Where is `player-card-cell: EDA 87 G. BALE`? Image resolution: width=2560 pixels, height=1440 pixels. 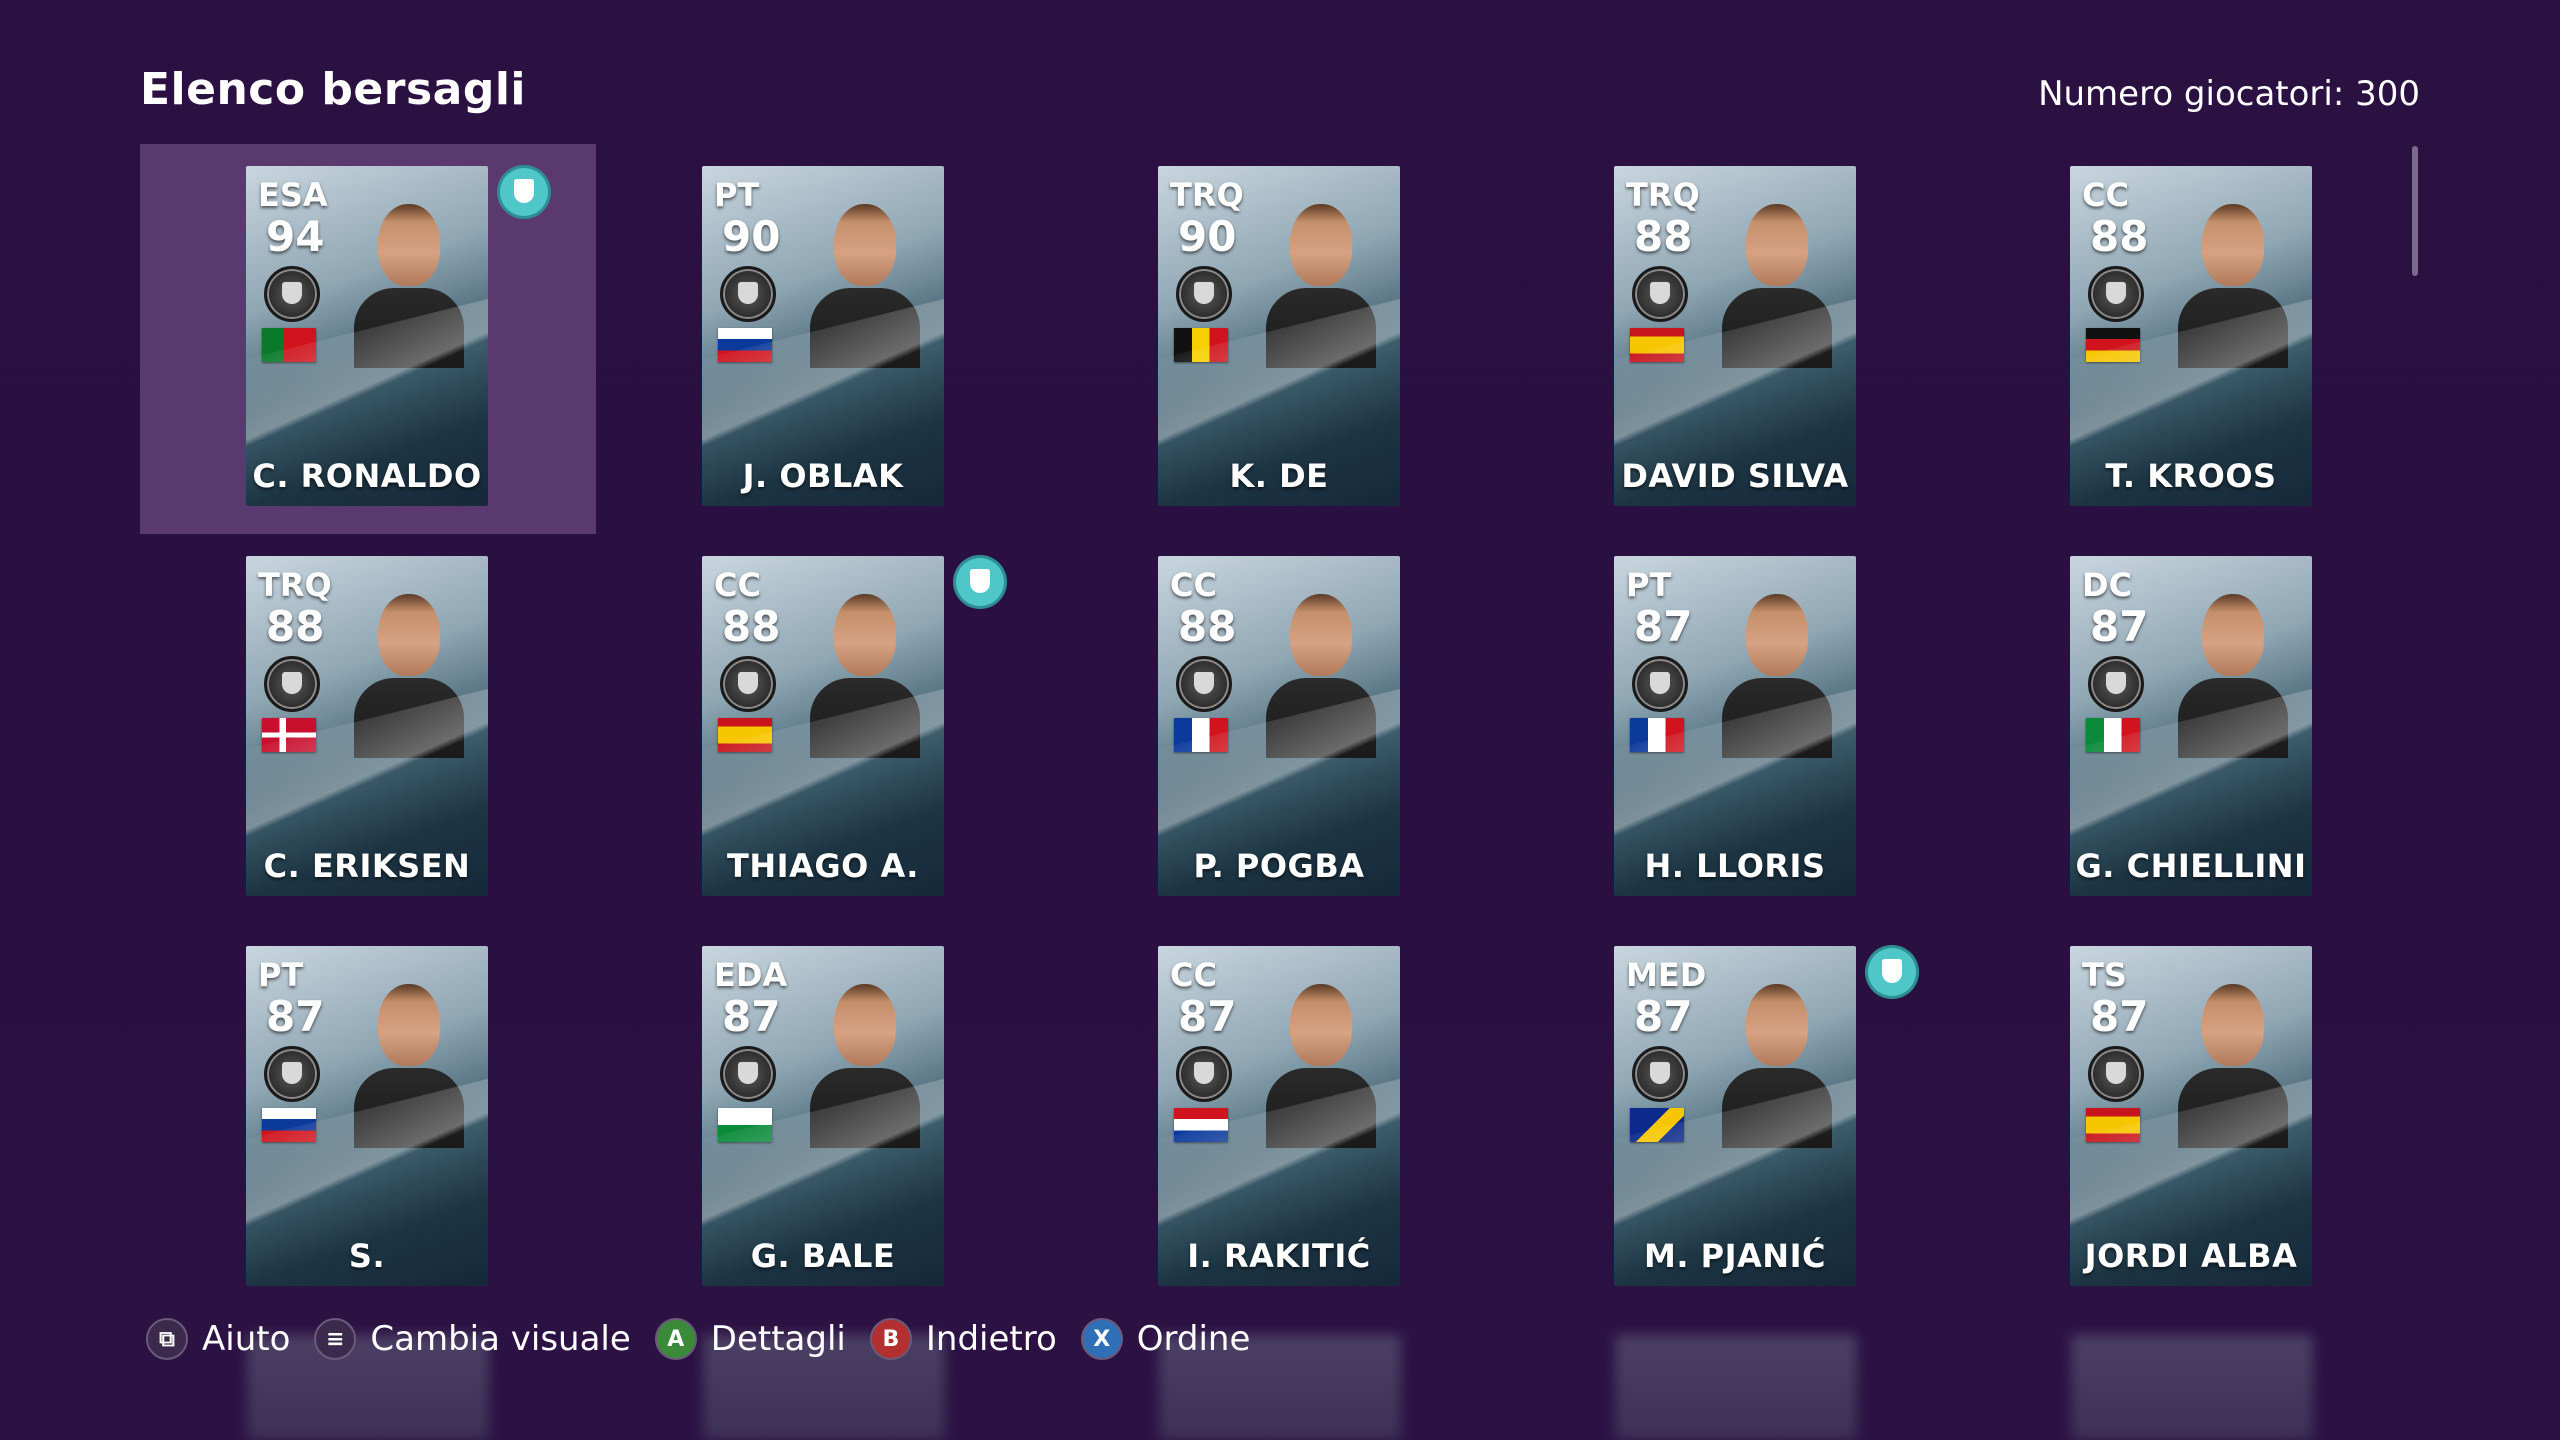 player-card-cell: EDA 87 G. BALE is located at coordinates (824, 1119).